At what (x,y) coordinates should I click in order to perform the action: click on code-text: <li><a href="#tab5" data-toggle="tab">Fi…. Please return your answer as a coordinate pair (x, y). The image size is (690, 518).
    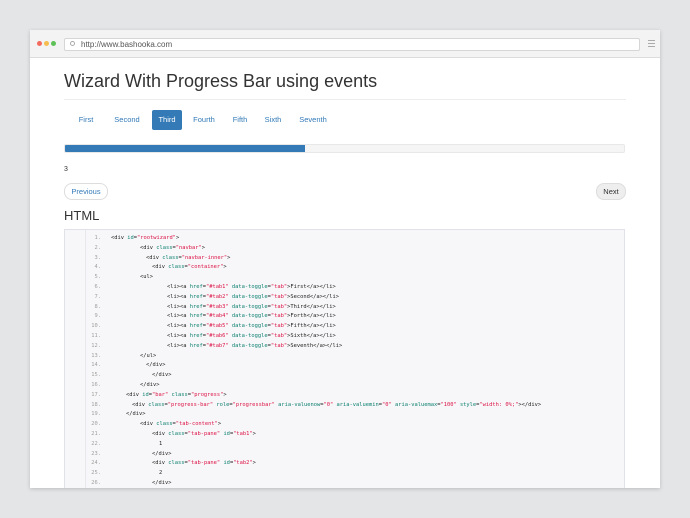
    Looking at the image, I should click on (251, 326).